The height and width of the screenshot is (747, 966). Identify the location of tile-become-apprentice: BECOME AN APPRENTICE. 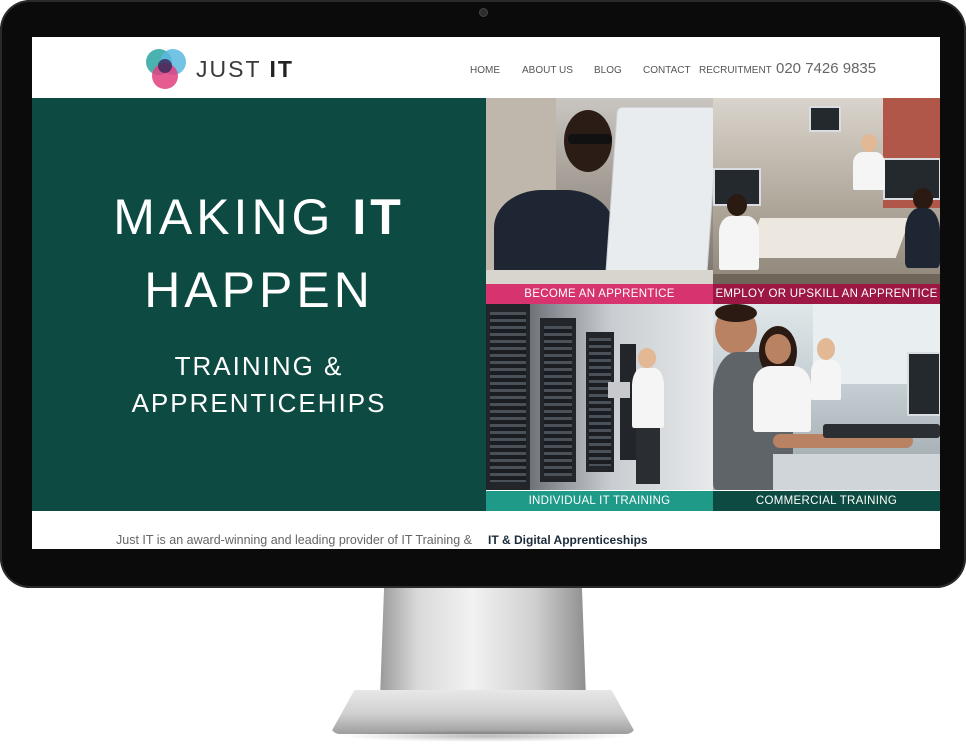
(599, 201).